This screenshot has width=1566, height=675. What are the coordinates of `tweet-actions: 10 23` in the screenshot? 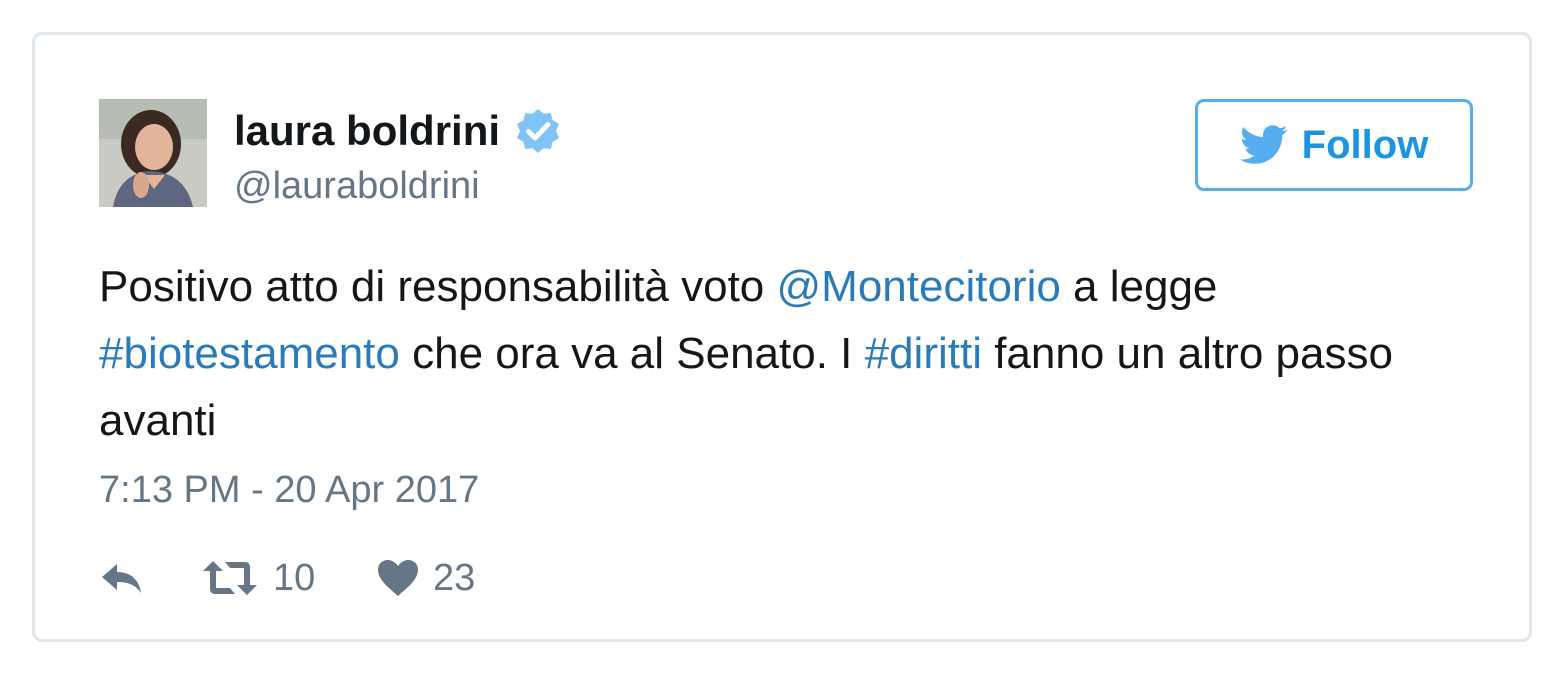 It's located at (287, 578).